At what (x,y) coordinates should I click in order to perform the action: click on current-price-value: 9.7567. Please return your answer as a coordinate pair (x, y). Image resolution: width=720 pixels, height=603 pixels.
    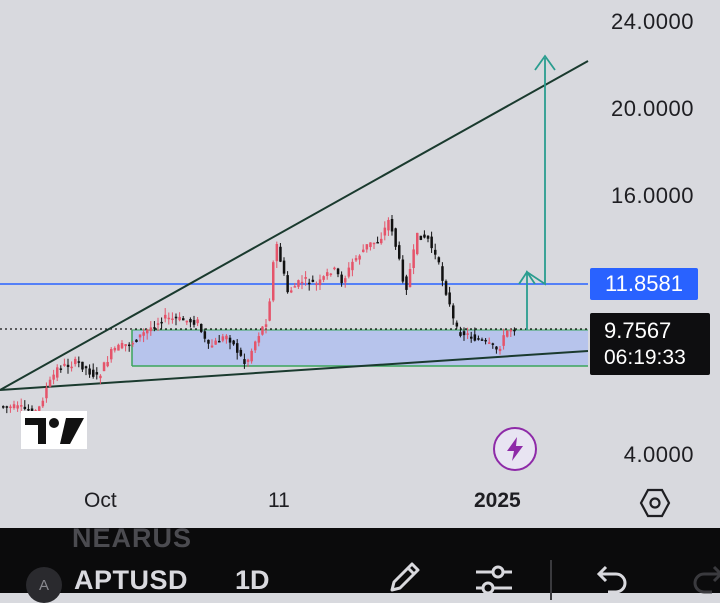
    Looking at the image, I should click on (638, 330).